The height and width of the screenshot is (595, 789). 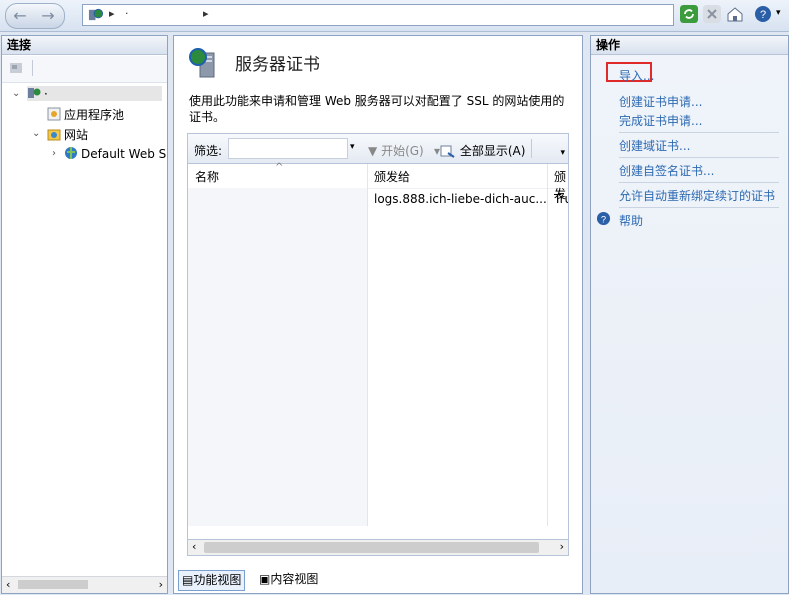 What do you see at coordinates (697, 195) in the screenshot?
I see `action-enable-auto-rebind: 允许自动重新绑定续订的证书` at bounding box center [697, 195].